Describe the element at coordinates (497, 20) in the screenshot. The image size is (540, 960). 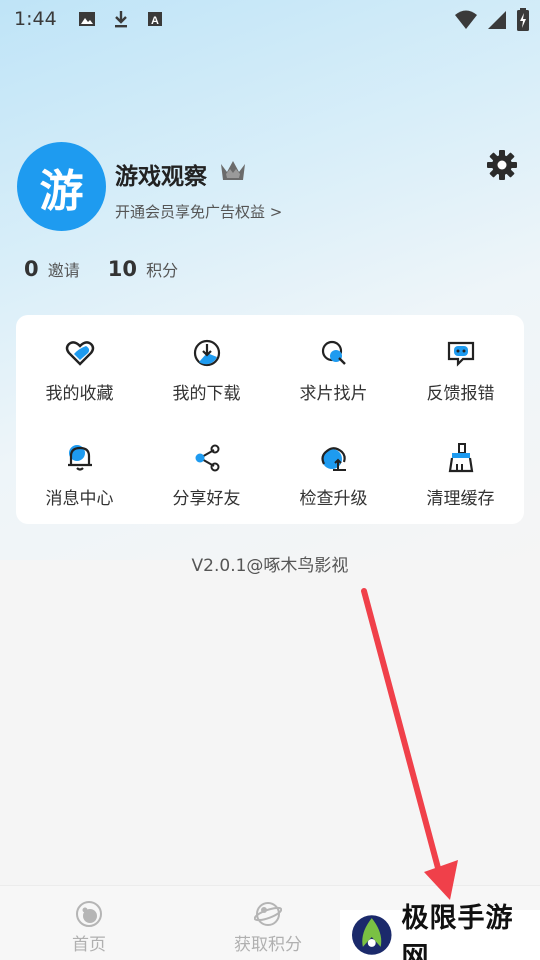
I see `signal-icon` at that location.